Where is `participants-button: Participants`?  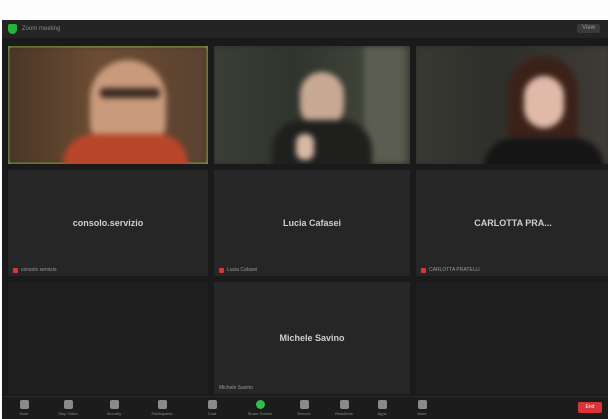
participants-button: Participants is located at coordinates (162, 408).